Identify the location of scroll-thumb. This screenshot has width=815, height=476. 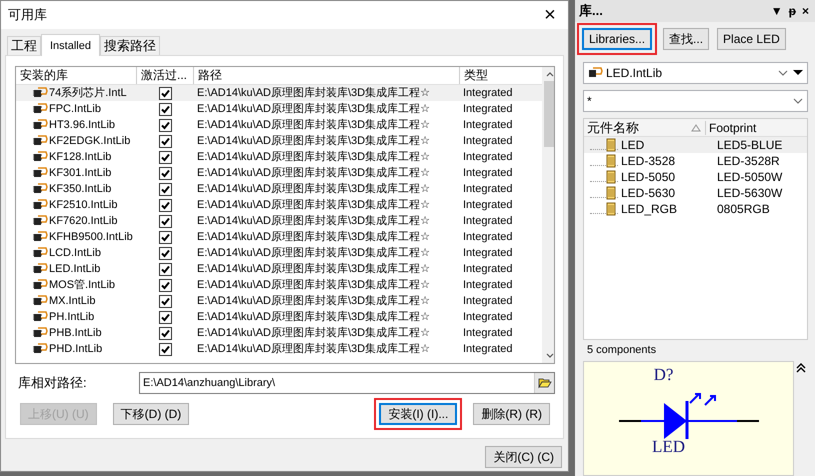
(549, 114).